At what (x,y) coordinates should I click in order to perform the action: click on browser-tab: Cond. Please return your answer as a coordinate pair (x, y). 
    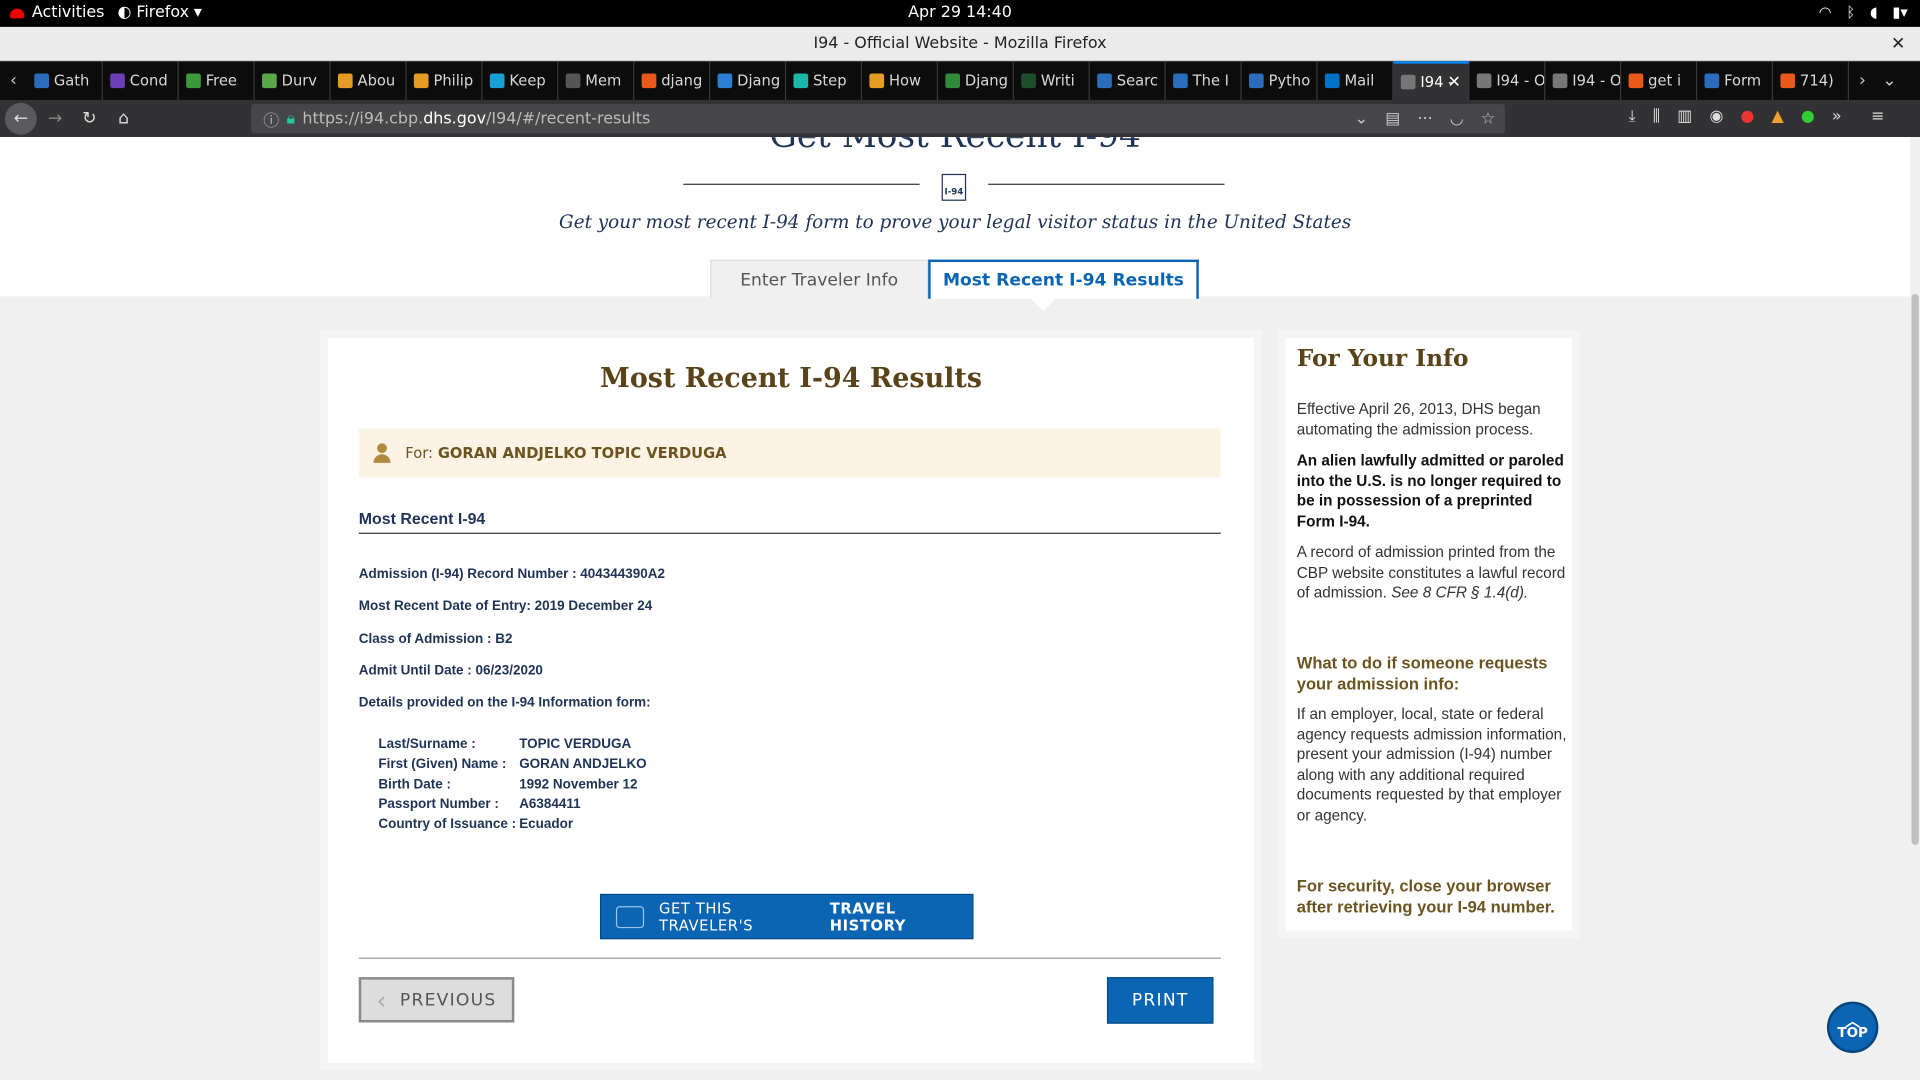
    Looking at the image, I should click on (141, 81).